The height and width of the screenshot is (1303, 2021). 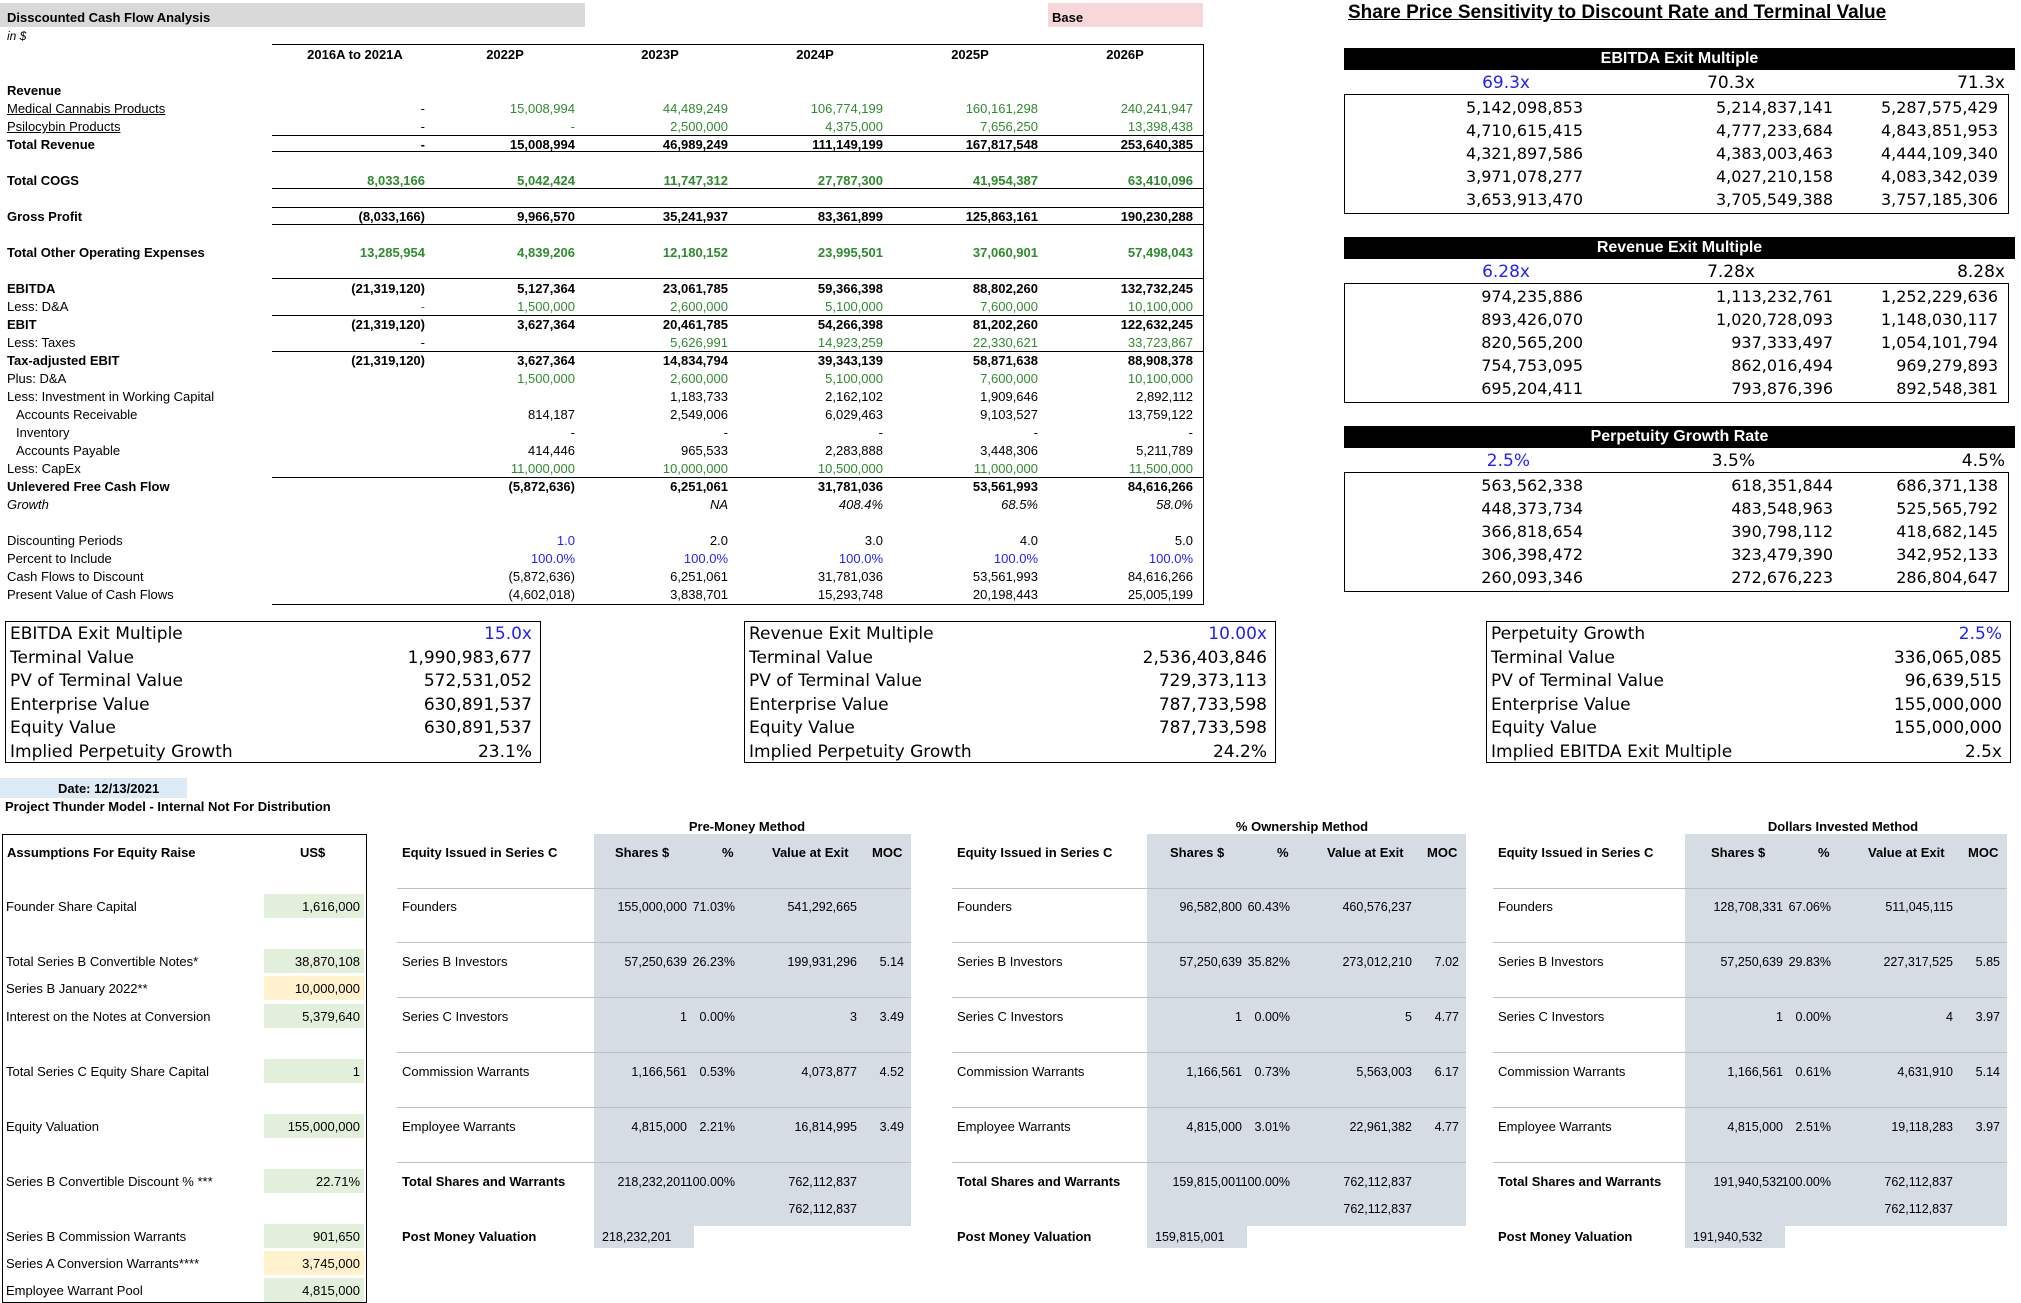 I want to click on dcf-cell: 6,251,061, so click(x=658, y=487).